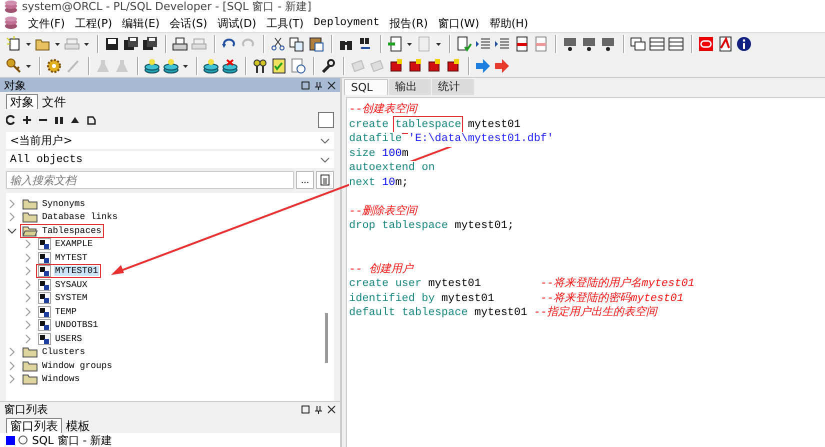 This screenshot has width=825, height=447. Describe the element at coordinates (54, 66) in the screenshot. I see `gear-icon` at that location.